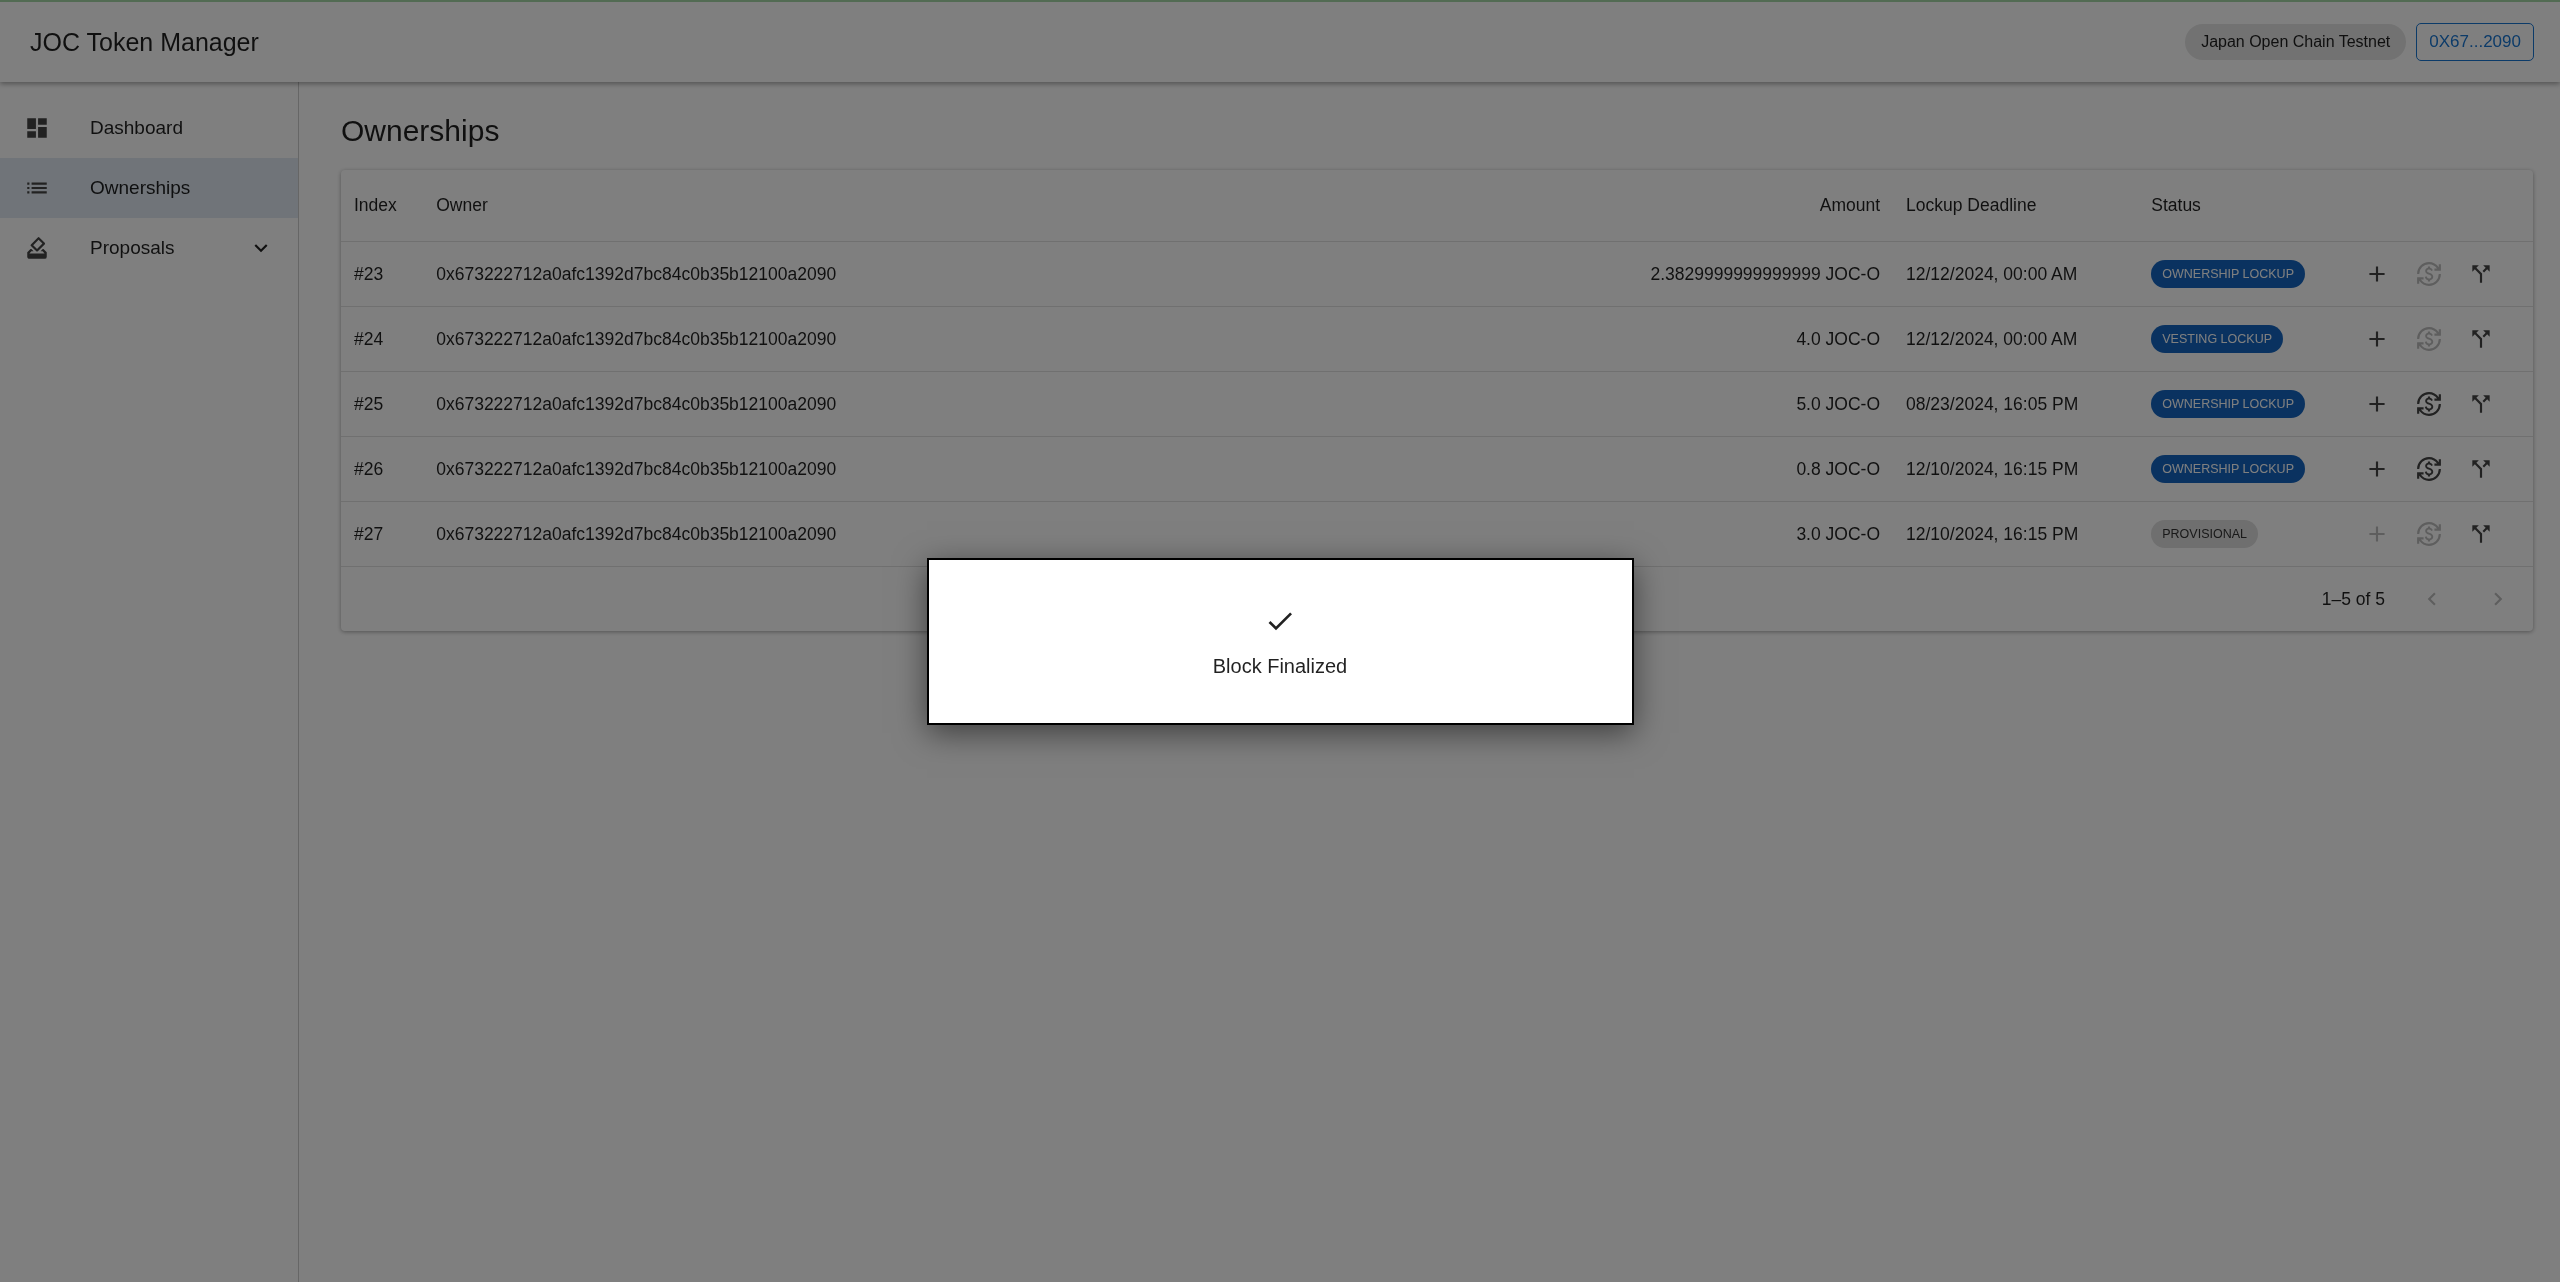 The height and width of the screenshot is (1282, 2560). I want to click on dialog-message: Block Finalized, so click(1280, 666).